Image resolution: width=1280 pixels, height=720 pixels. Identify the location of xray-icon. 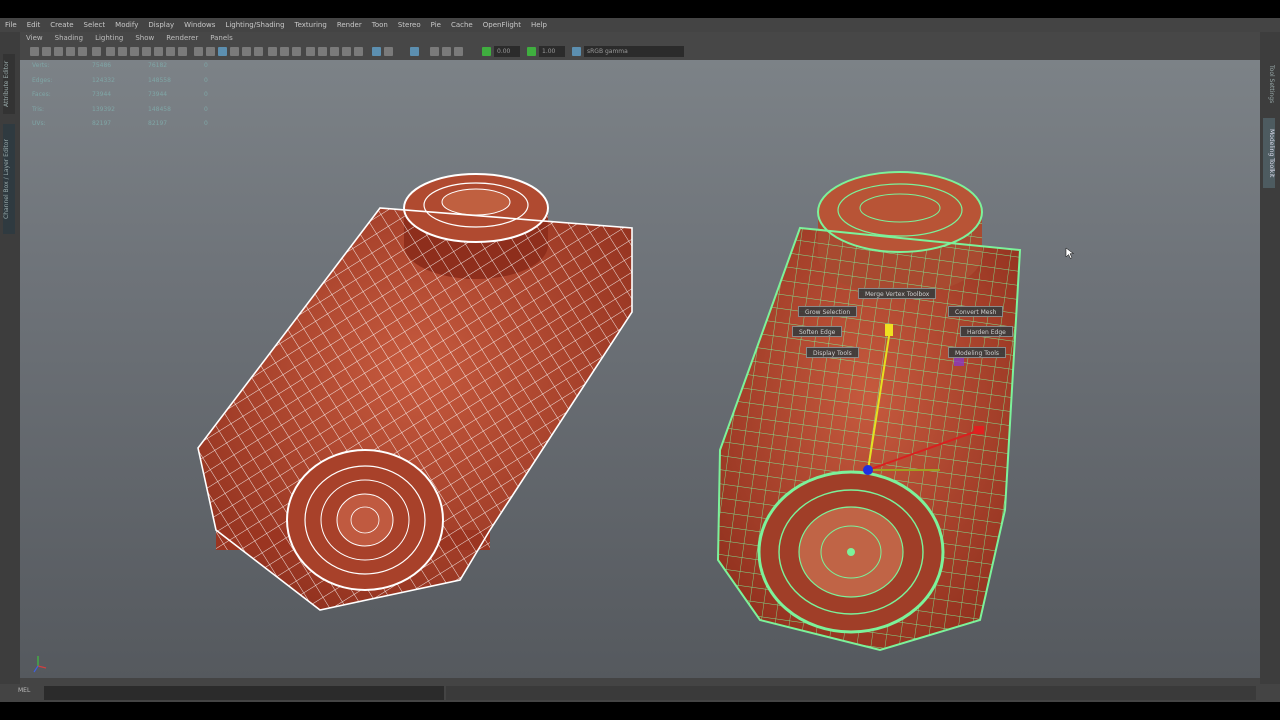
(334, 51).